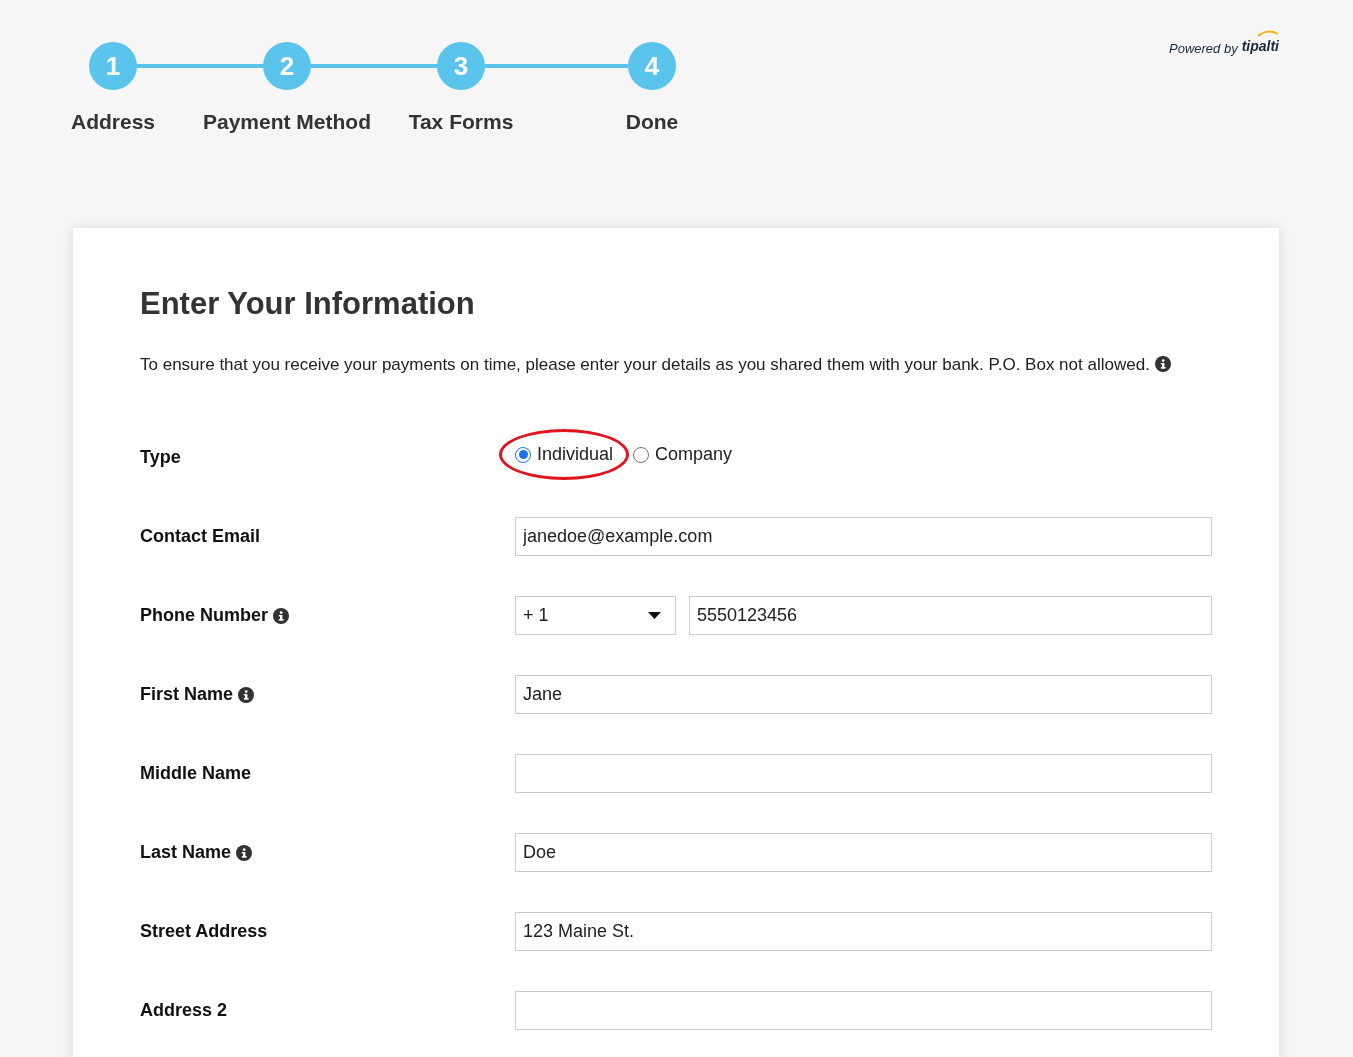  What do you see at coordinates (461, 122) in the screenshot?
I see `step-label: Tax Forms` at bounding box center [461, 122].